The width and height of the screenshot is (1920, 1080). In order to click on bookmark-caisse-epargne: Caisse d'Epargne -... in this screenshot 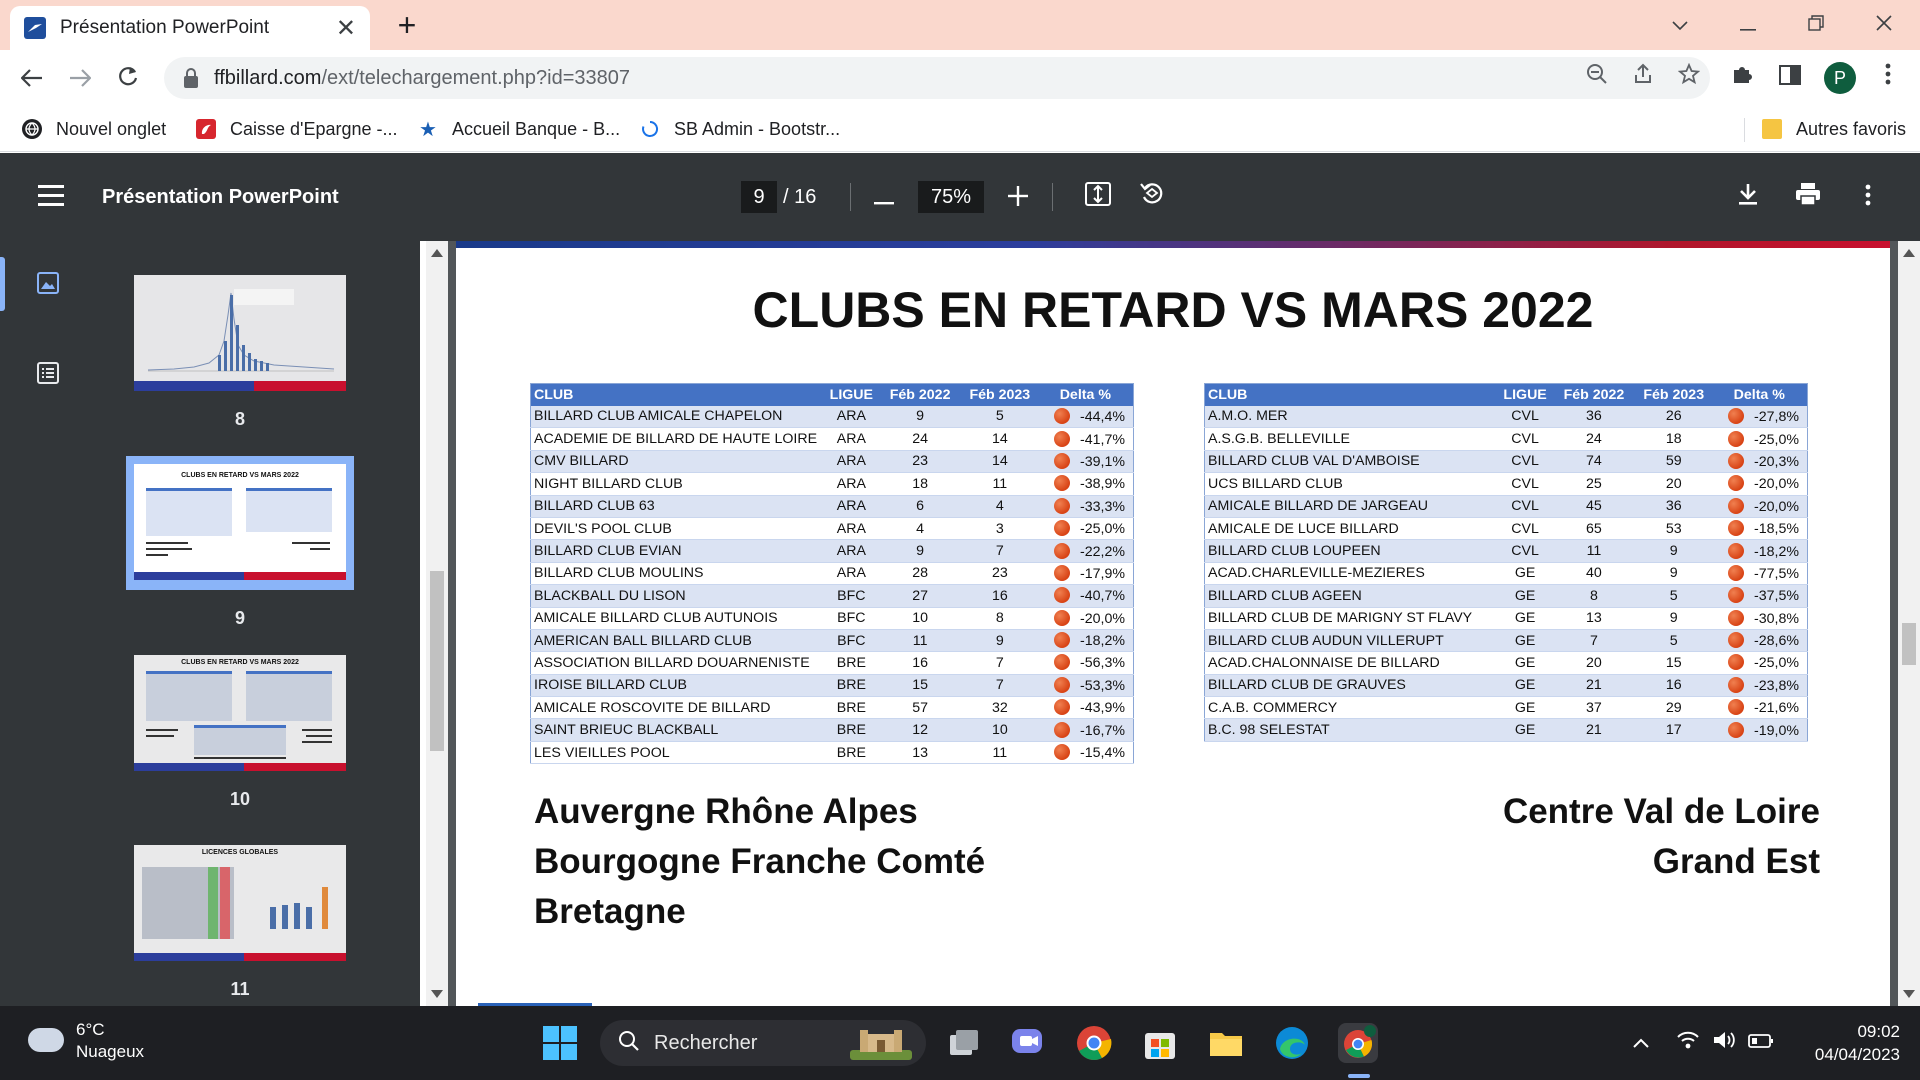, I will do `click(297, 129)`.